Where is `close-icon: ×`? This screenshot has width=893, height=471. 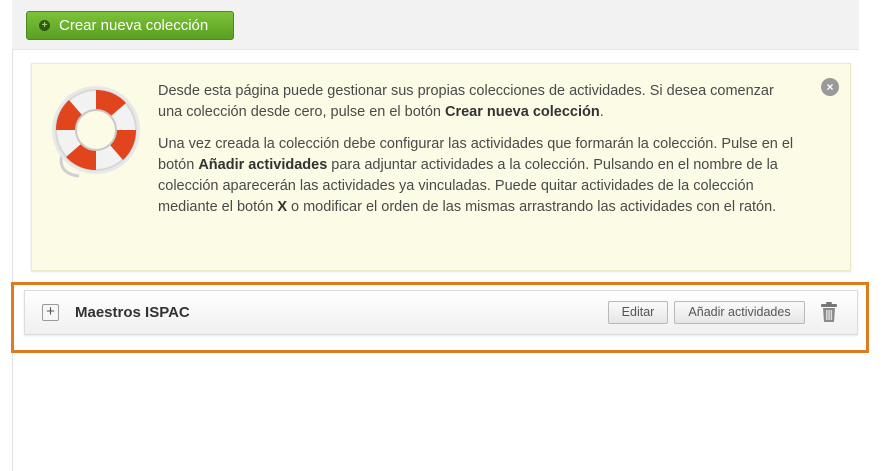 close-icon: × is located at coordinates (830, 87).